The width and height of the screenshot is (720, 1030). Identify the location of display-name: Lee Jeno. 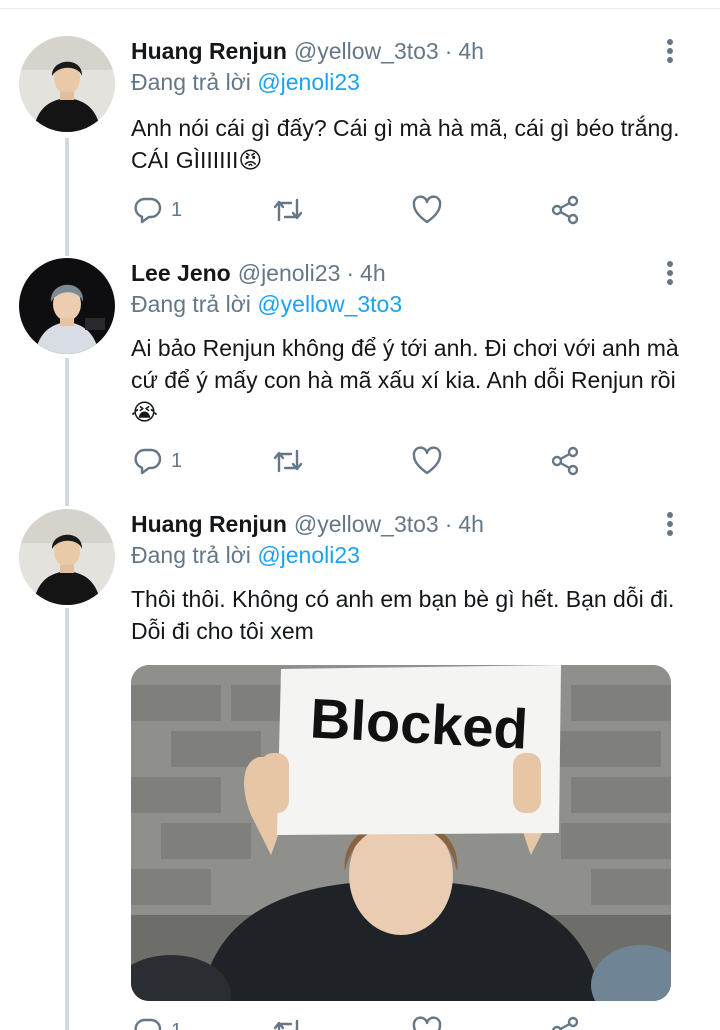
(181, 273).